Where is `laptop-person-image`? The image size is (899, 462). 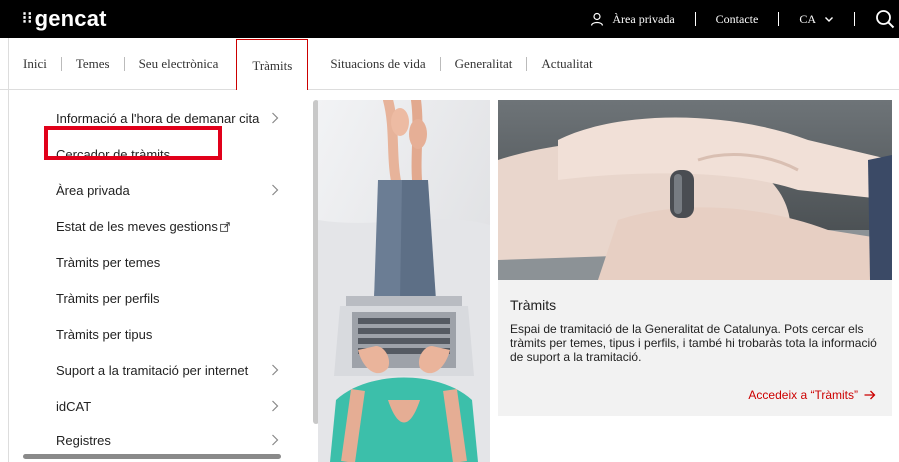
laptop-person-image is located at coordinates (404, 281).